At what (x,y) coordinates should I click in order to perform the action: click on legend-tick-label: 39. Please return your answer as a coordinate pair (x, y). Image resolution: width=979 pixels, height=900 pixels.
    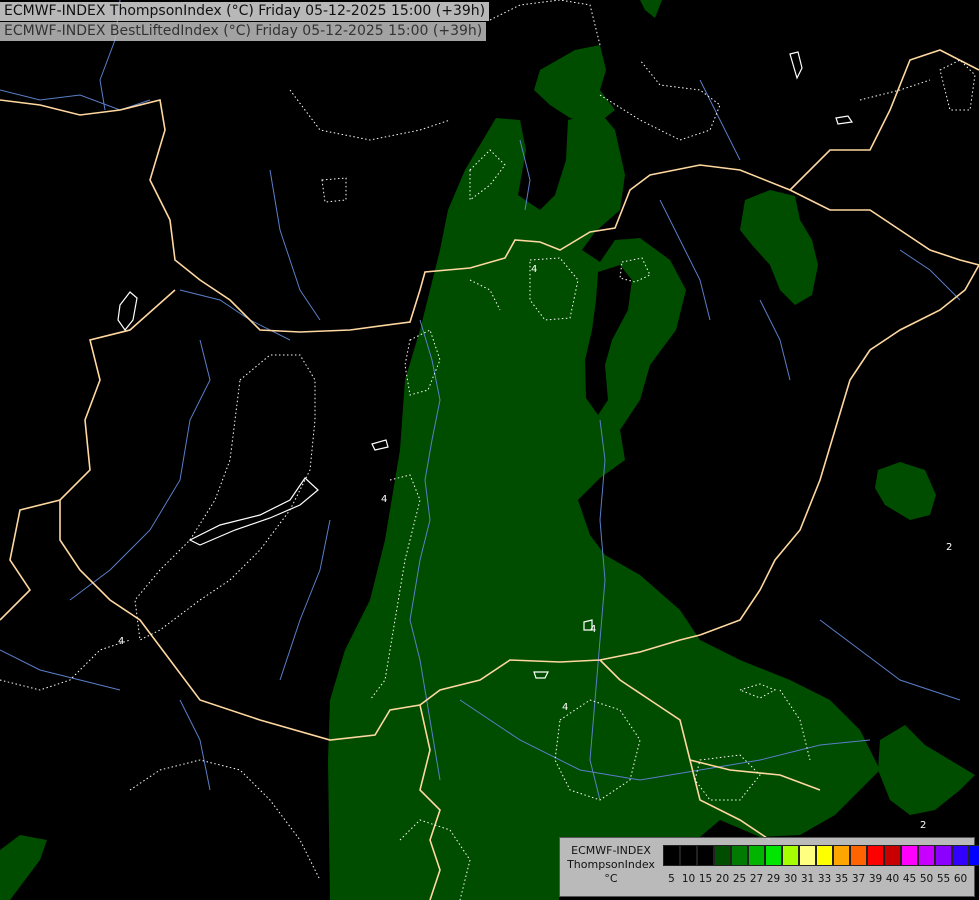
    Looking at the image, I should click on (875, 879).